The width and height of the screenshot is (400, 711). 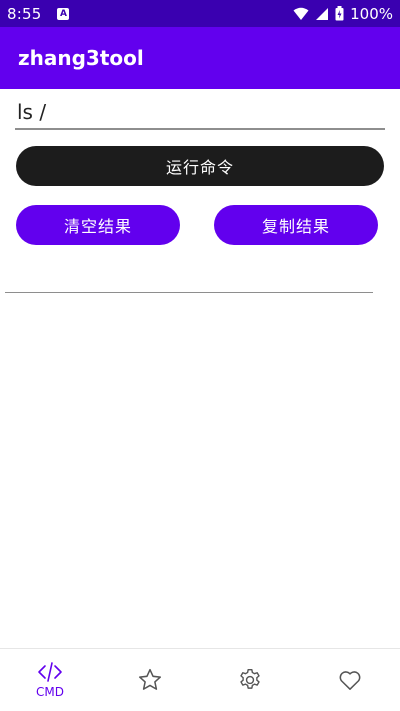 I want to click on nav-label-cmd: CMD, so click(x=50, y=692).